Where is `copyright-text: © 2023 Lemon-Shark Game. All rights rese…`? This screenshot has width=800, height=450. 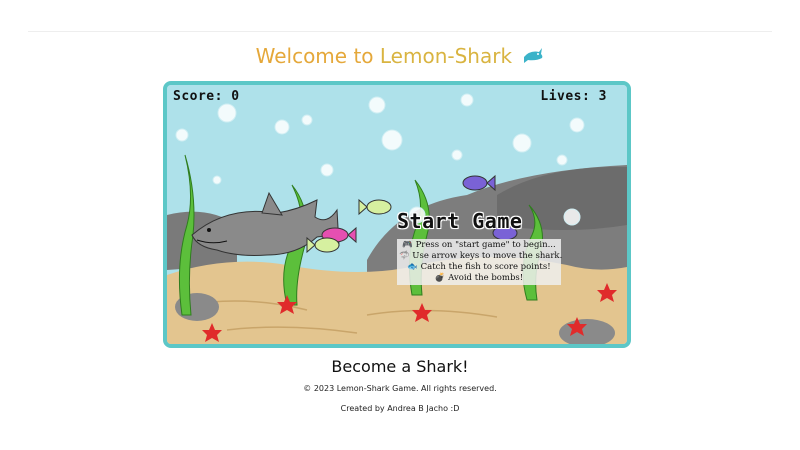 copyright-text: © 2023 Lemon-Shark Game. All rights rese… is located at coordinates (400, 388).